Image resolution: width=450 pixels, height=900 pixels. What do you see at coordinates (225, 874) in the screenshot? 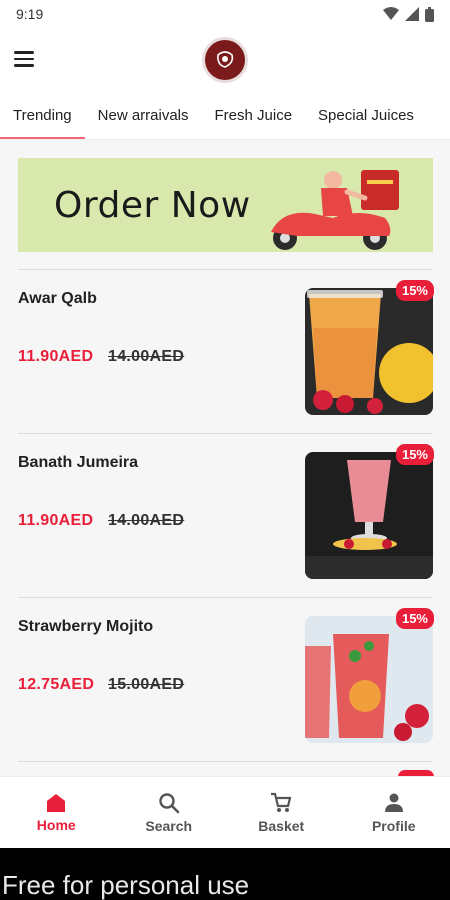
I see `watermark-text: Free for personal use` at bounding box center [225, 874].